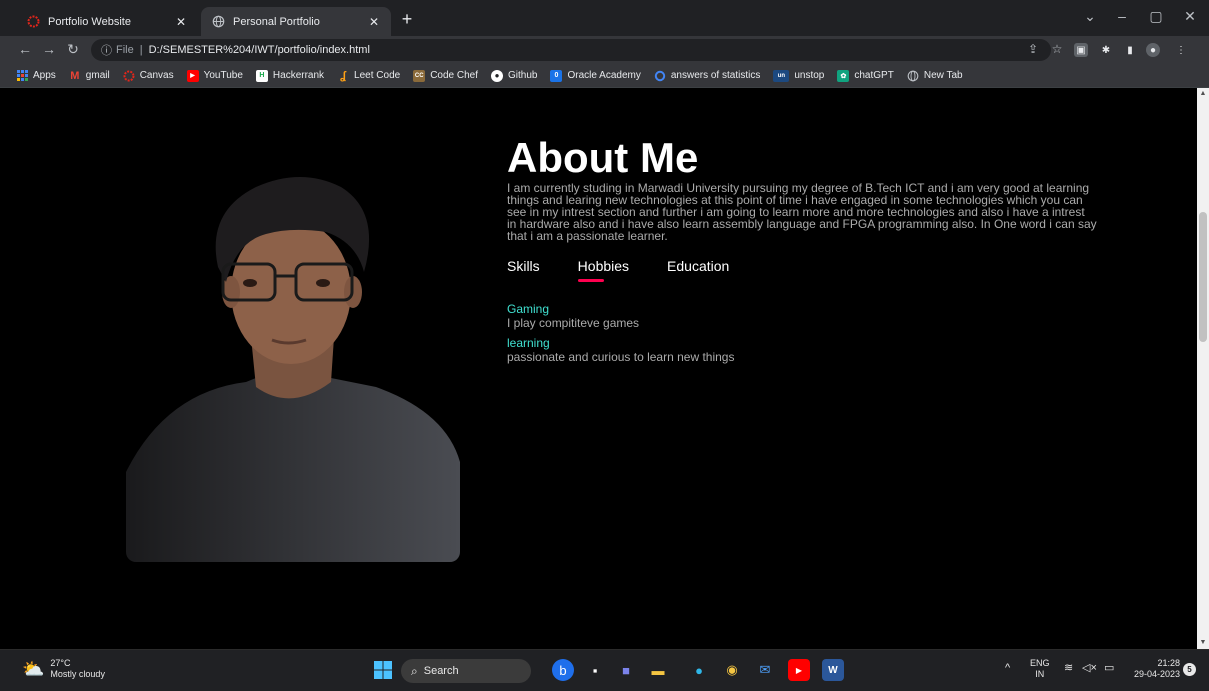 The width and height of the screenshot is (1209, 691). What do you see at coordinates (1153, 50) in the screenshot?
I see `profile-avatar: ●` at bounding box center [1153, 50].